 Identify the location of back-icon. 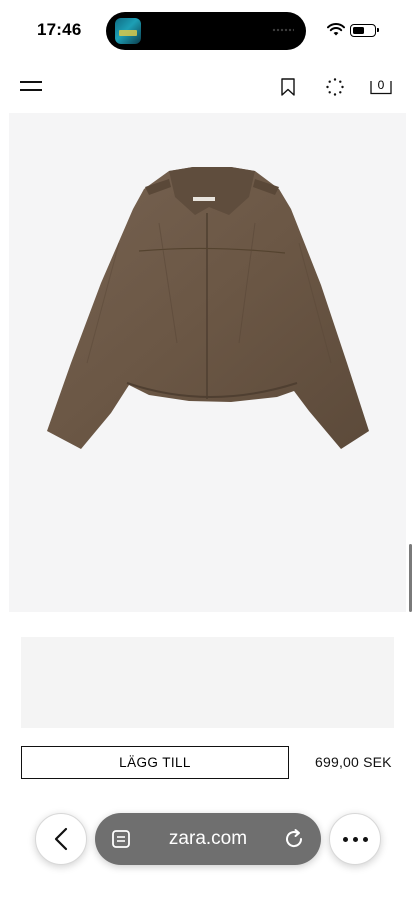
(61, 839).